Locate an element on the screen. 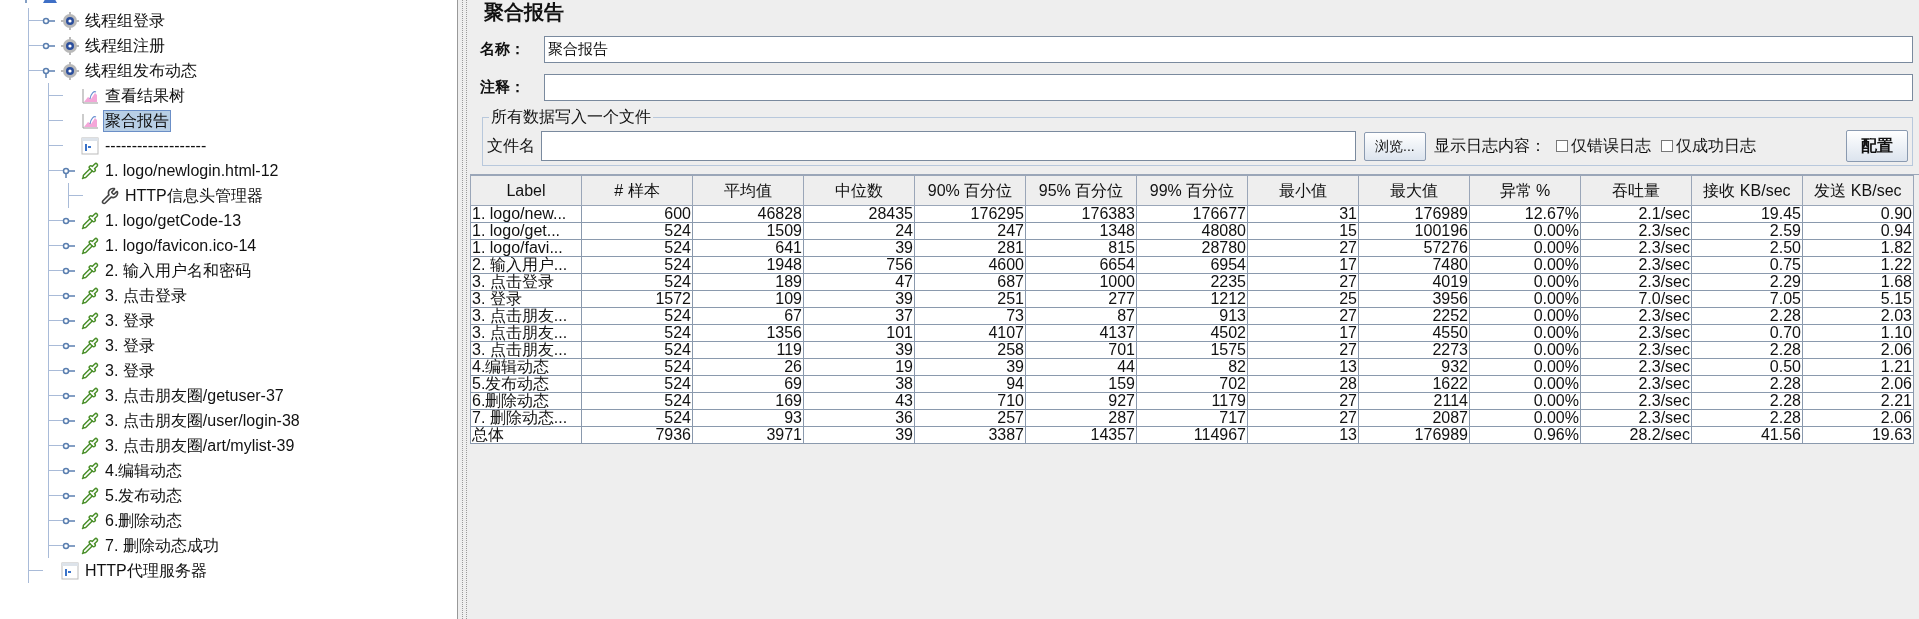  column-header: 平均值 is located at coordinates (748, 190).